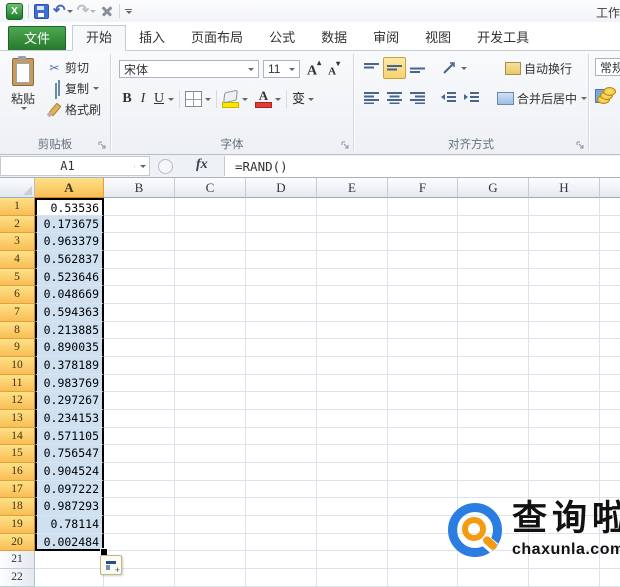 The image size is (620, 587). What do you see at coordinates (208, 99) in the screenshot?
I see `borders-dropdown-icon` at bounding box center [208, 99].